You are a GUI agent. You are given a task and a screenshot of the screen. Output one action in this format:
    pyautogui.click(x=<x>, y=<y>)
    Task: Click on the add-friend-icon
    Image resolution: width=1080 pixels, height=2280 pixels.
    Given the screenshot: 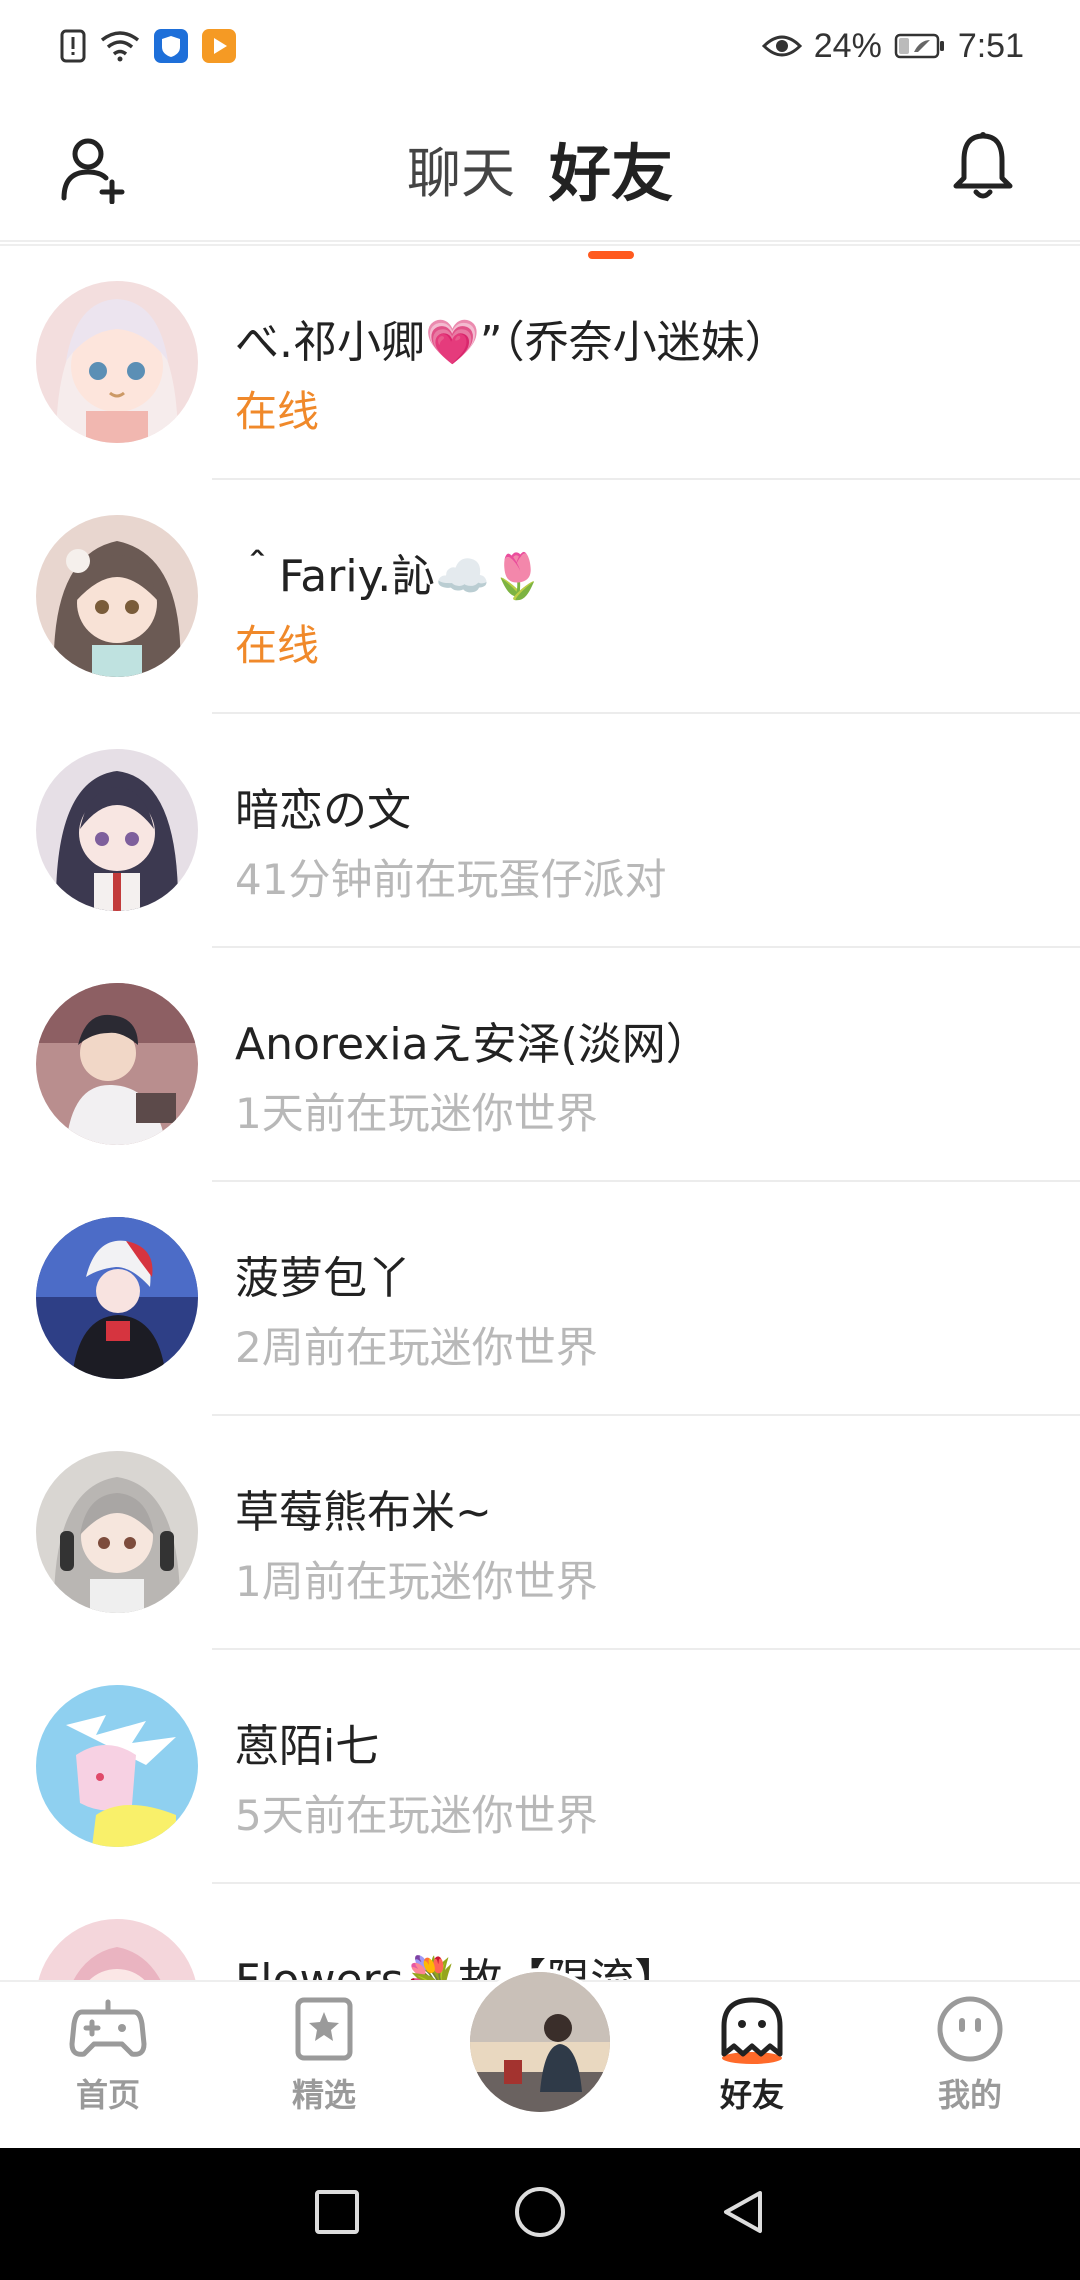 What is the action you would take?
    pyautogui.click(x=95, y=169)
    